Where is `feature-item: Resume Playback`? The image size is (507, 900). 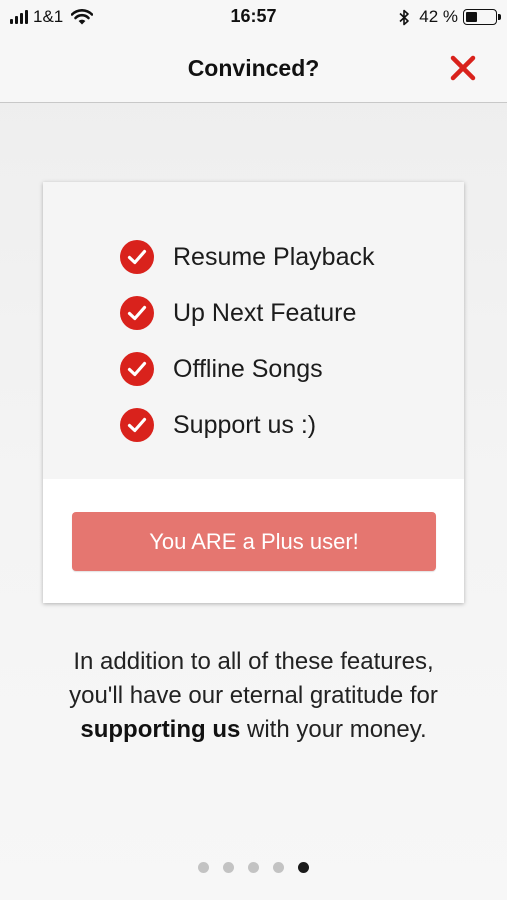
feature-item: Resume Playback is located at coordinates (246, 257).